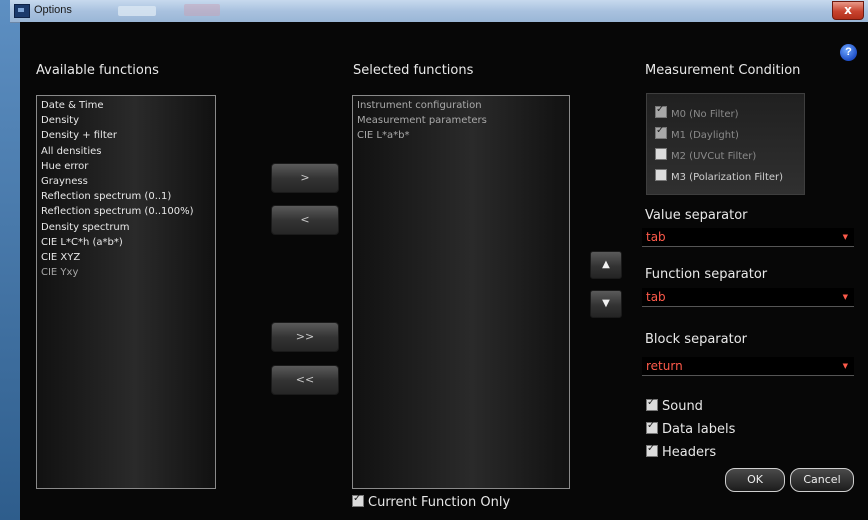  Describe the element at coordinates (748, 366) in the screenshot. I see `block-separator-select: return ▼` at that location.